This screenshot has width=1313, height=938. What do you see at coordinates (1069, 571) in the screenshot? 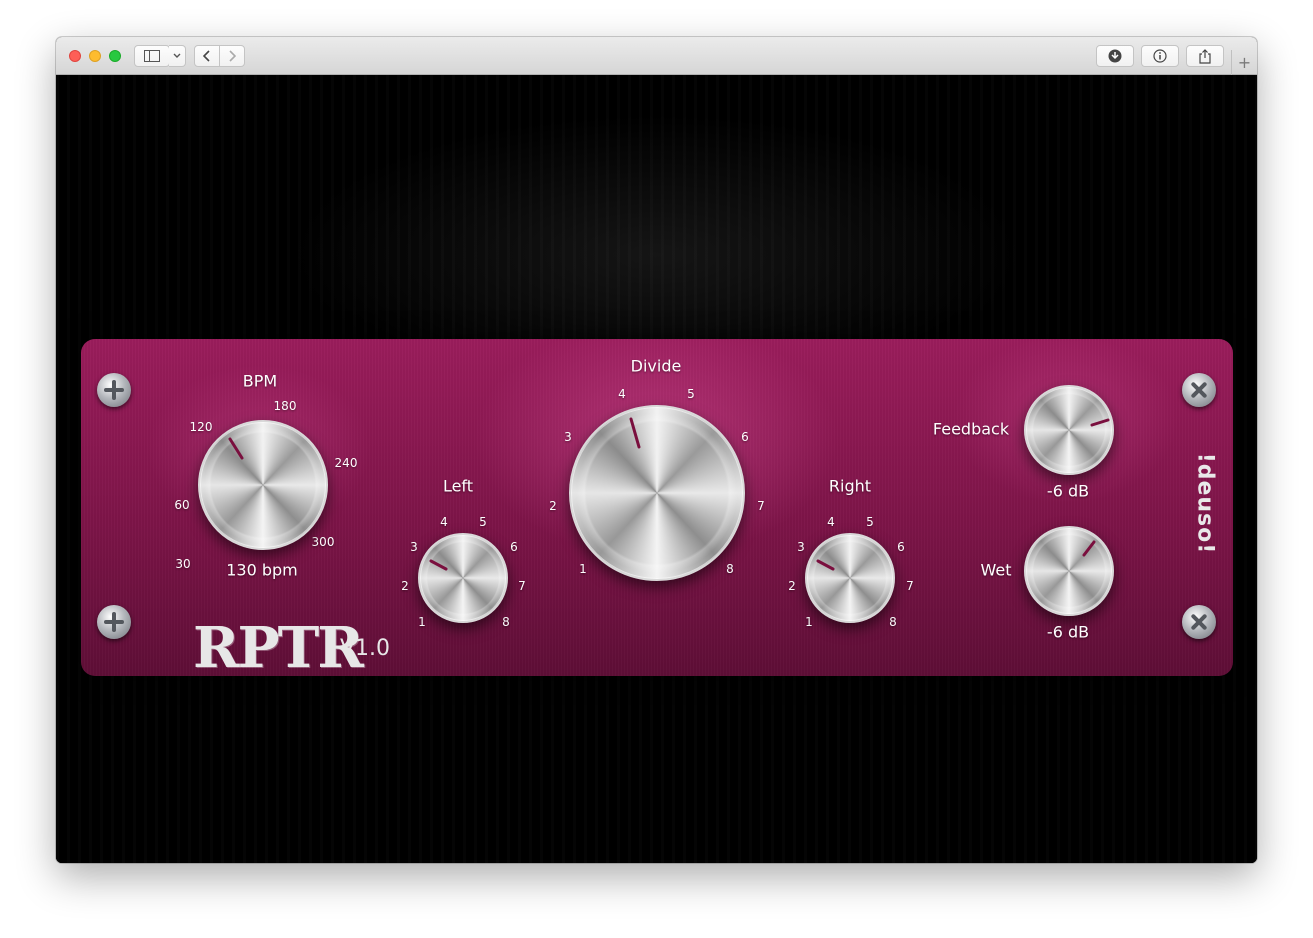
I see `wet-knob` at bounding box center [1069, 571].